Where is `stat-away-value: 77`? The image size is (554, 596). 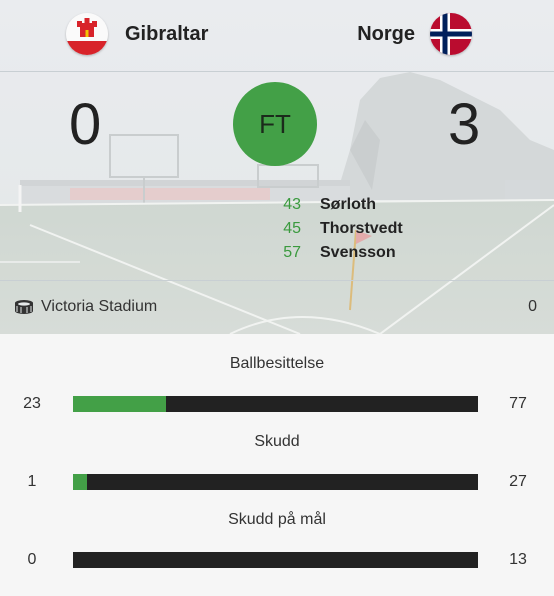 stat-away-value: 77 is located at coordinates (518, 403).